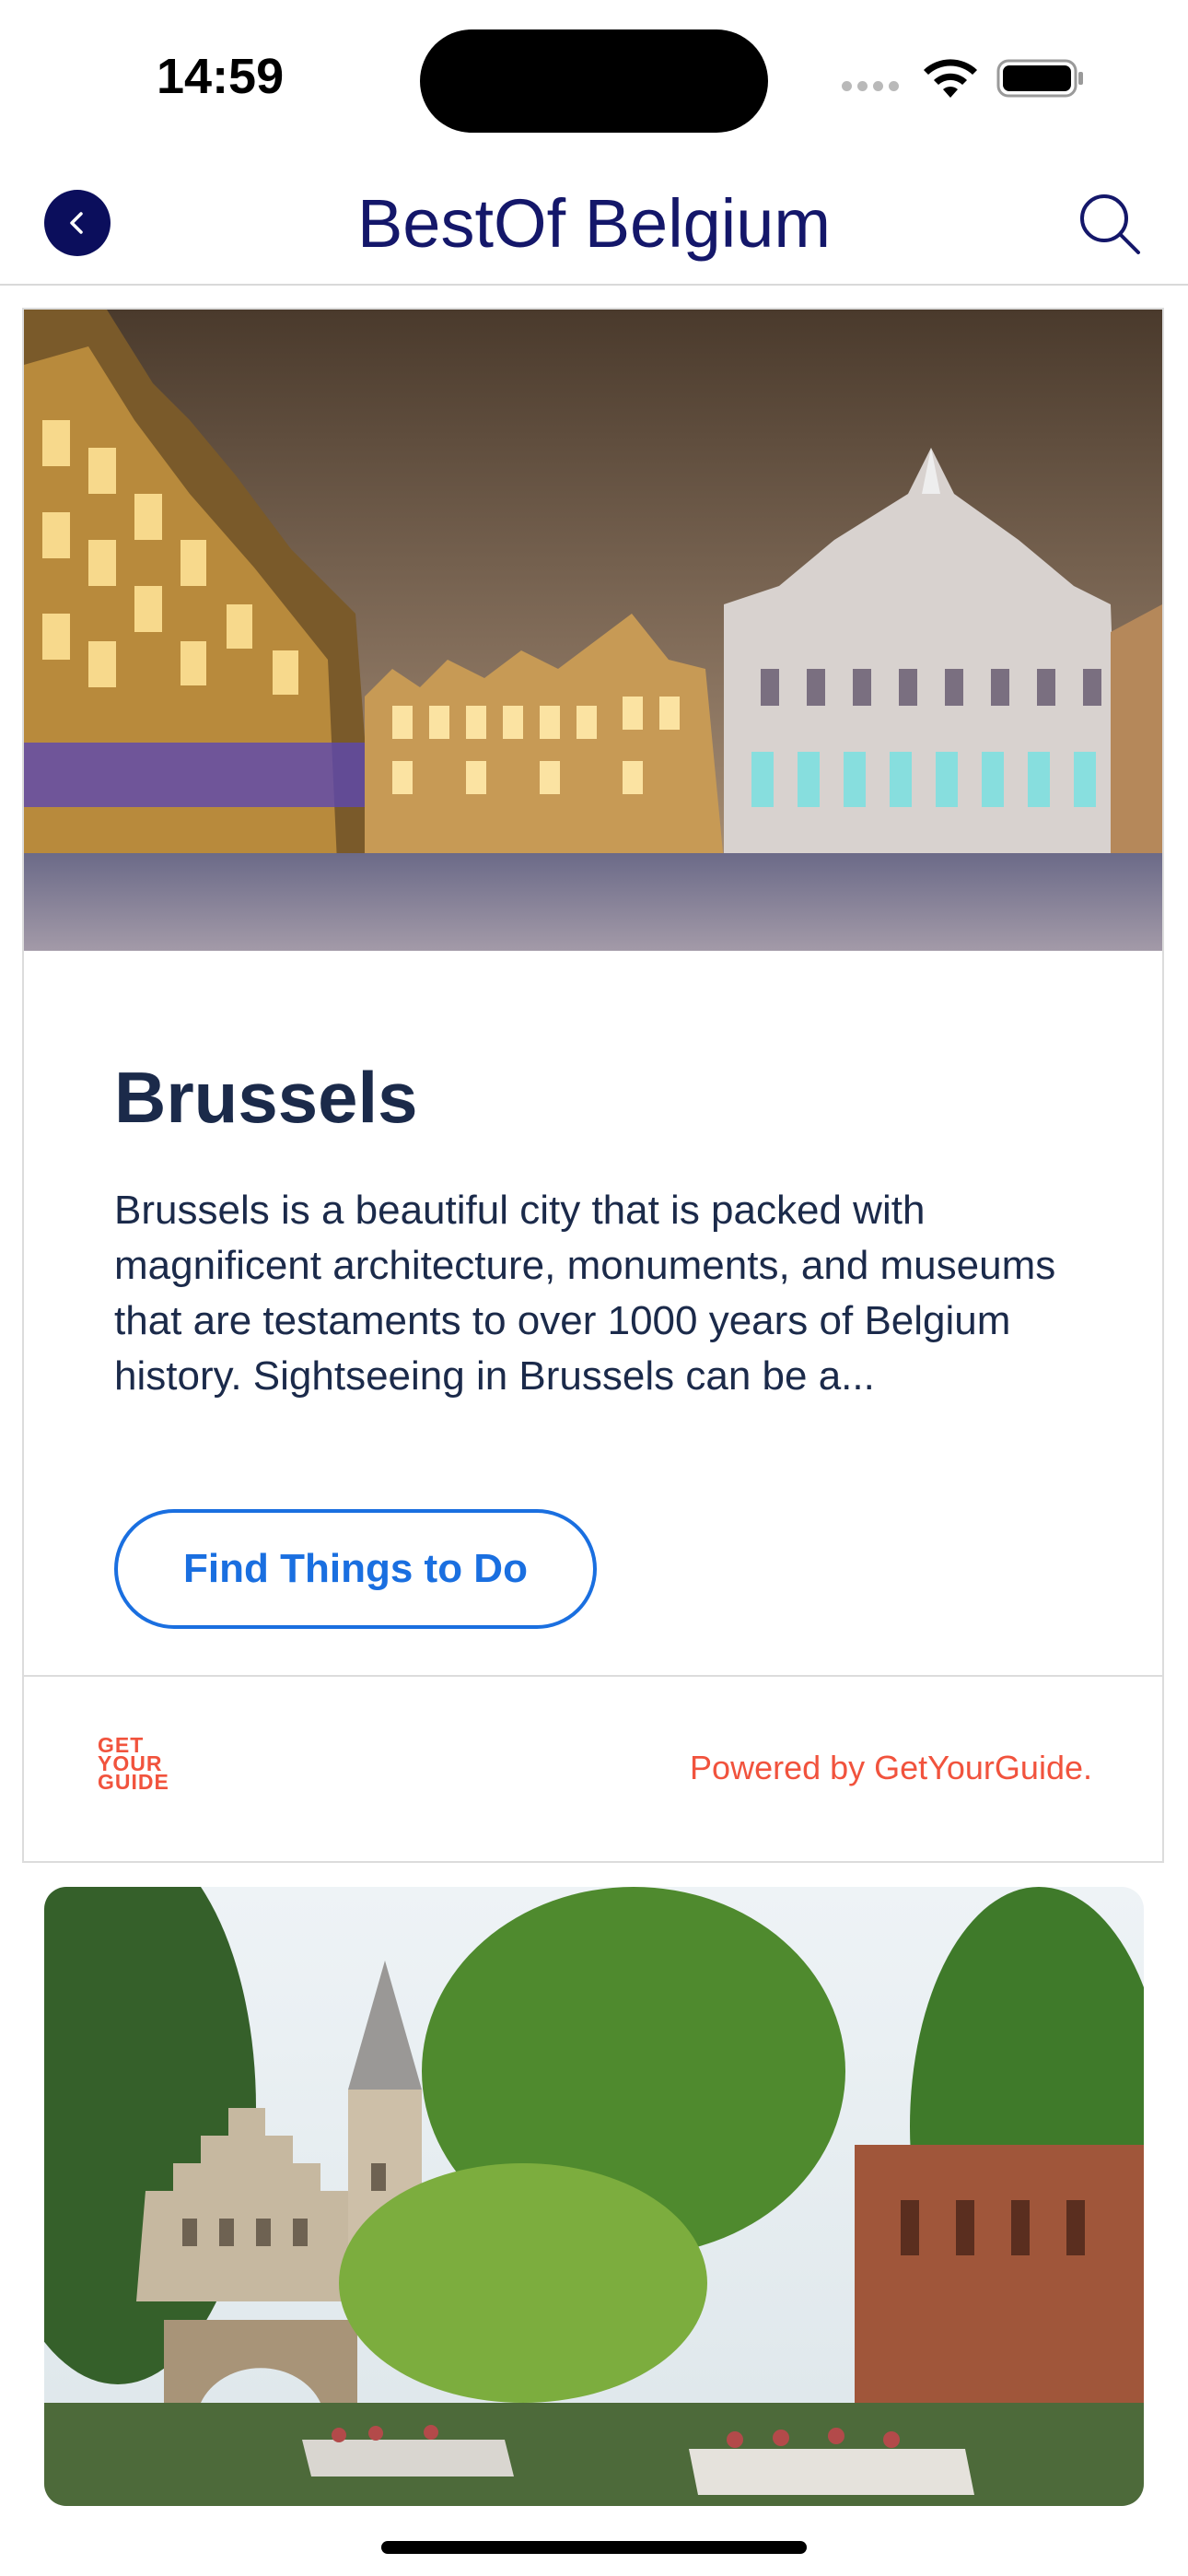 This screenshot has width=1188, height=2576. Describe the element at coordinates (1039, 78) in the screenshot. I see `battery-icon` at that location.